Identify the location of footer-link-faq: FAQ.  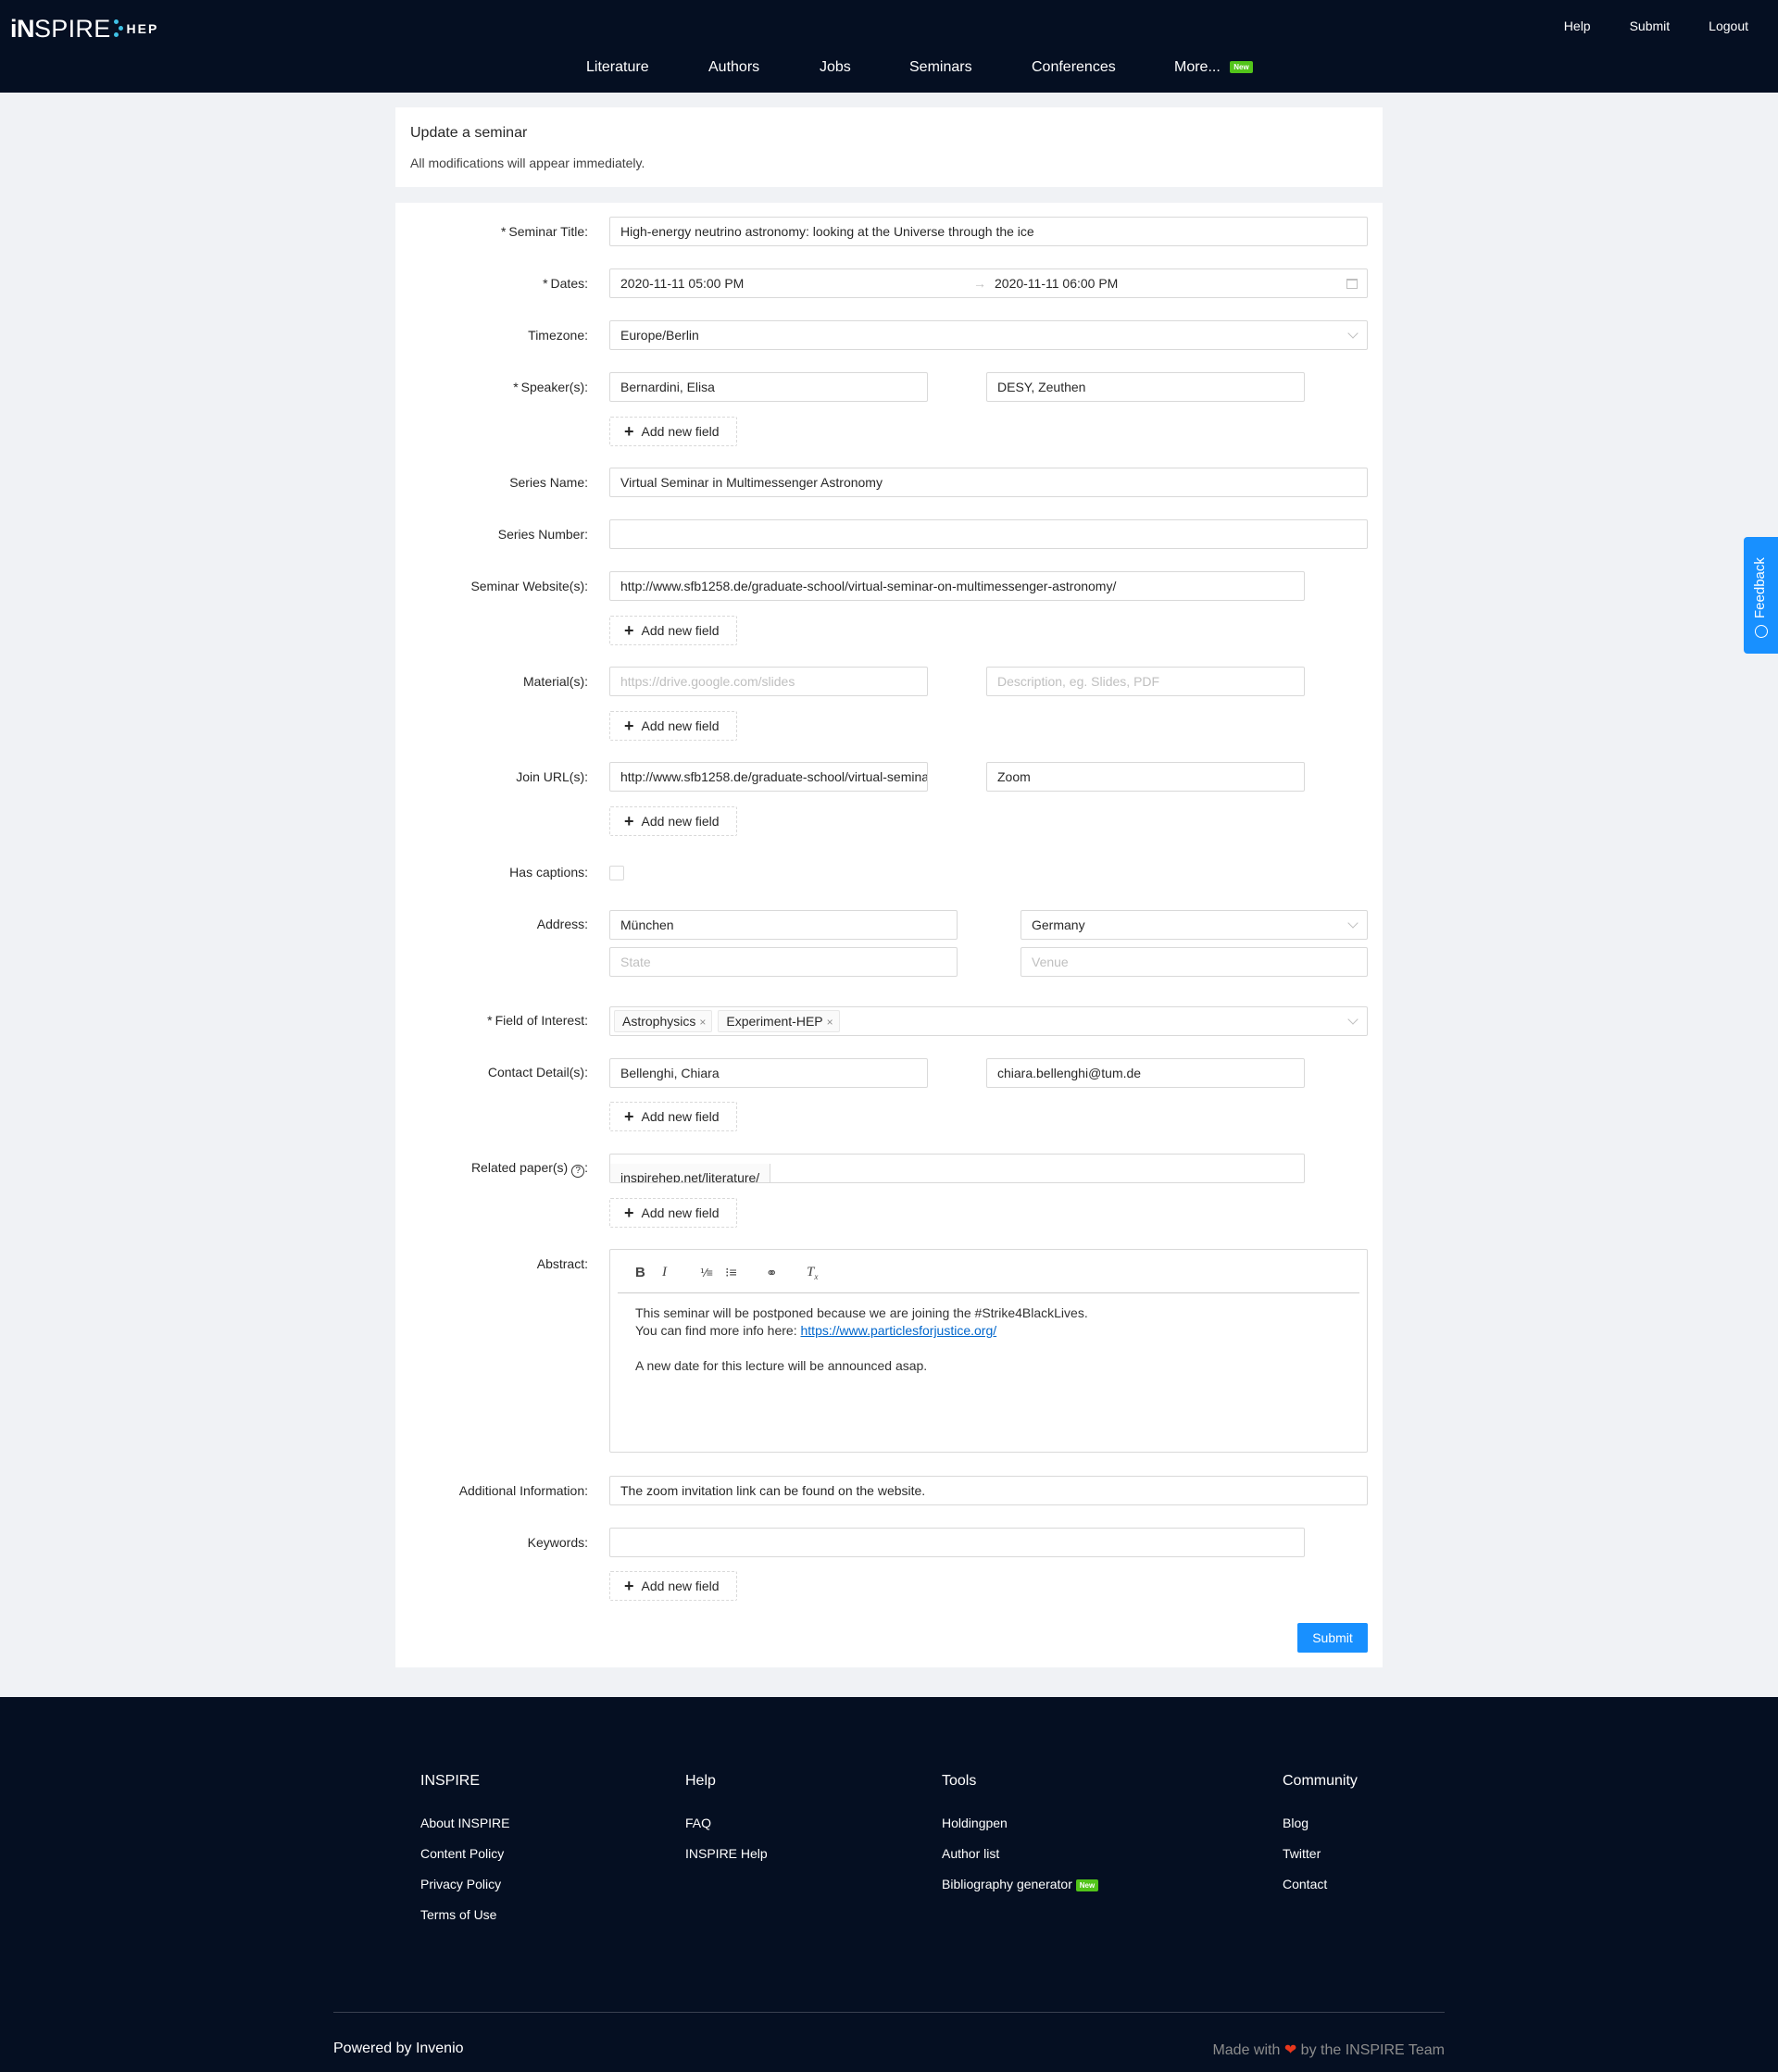
(726, 1831).